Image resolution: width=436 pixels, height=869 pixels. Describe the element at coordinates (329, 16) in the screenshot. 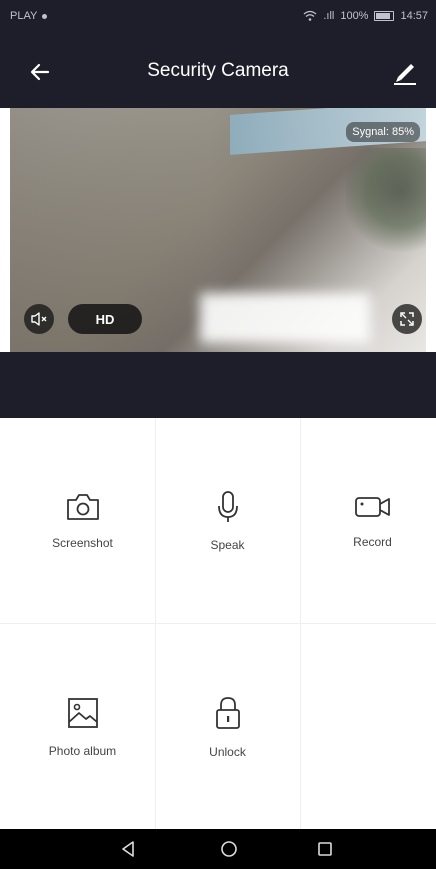

I see `cell-signal-icon: .ıll` at that location.